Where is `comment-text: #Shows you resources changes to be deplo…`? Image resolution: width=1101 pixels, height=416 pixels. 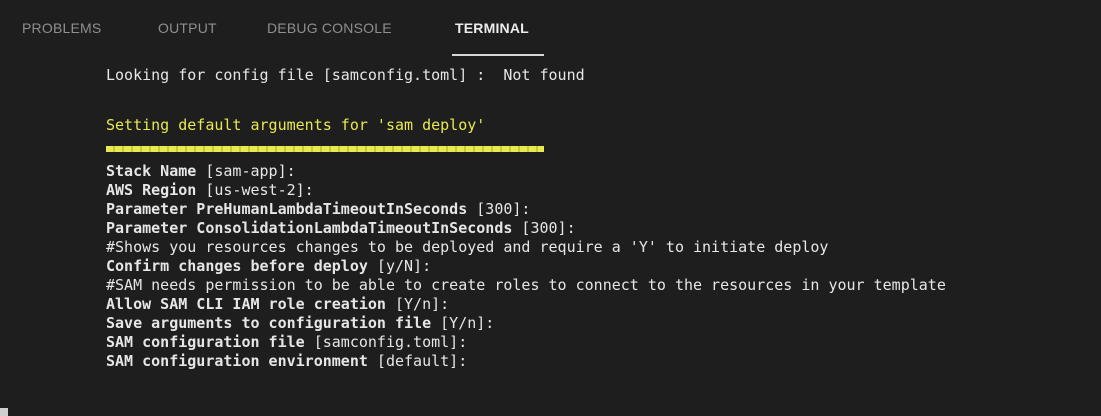
comment-text: #Shows you resources changes to be deplo… is located at coordinates (467, 247).